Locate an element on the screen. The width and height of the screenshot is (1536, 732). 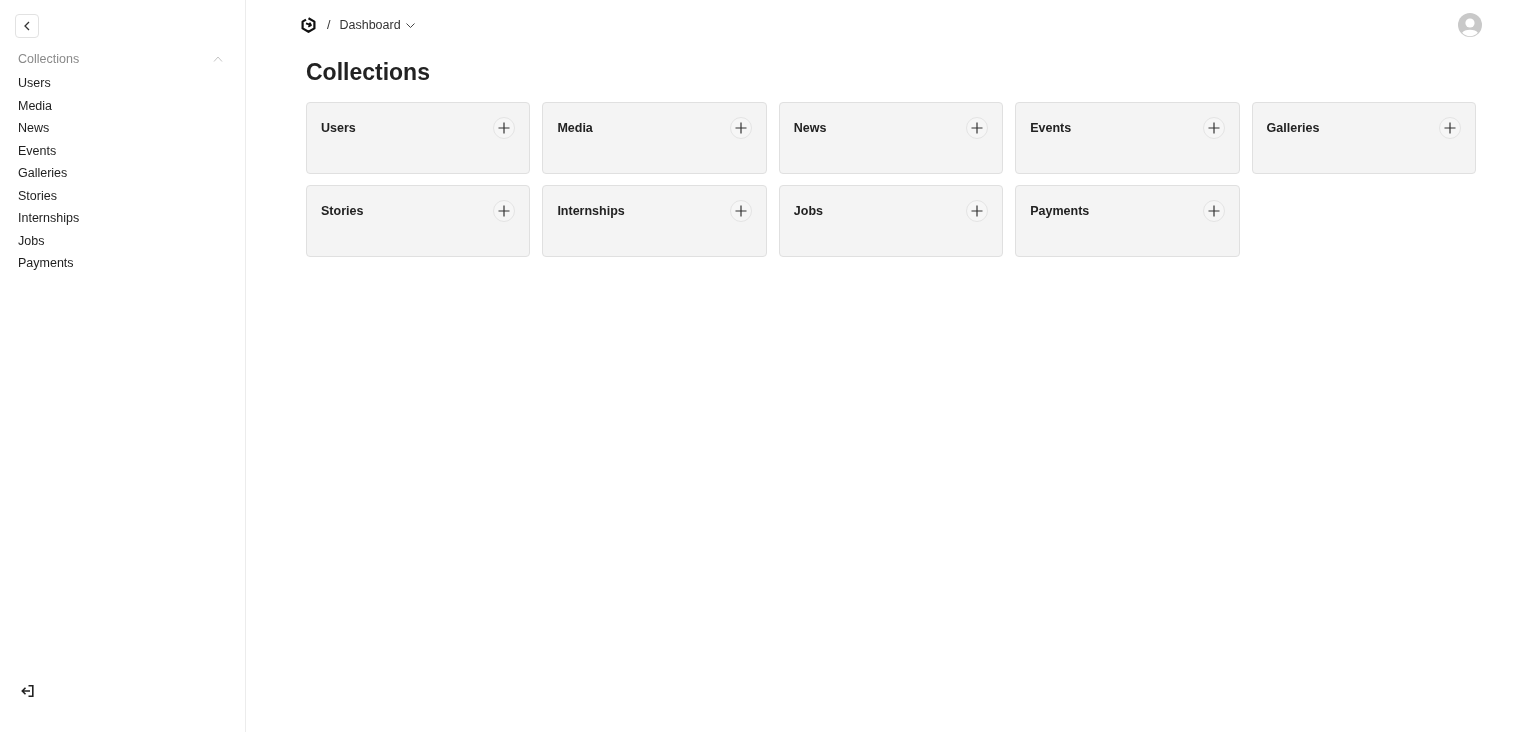
section-toggle: Collections is located at coordinates (122, 59).